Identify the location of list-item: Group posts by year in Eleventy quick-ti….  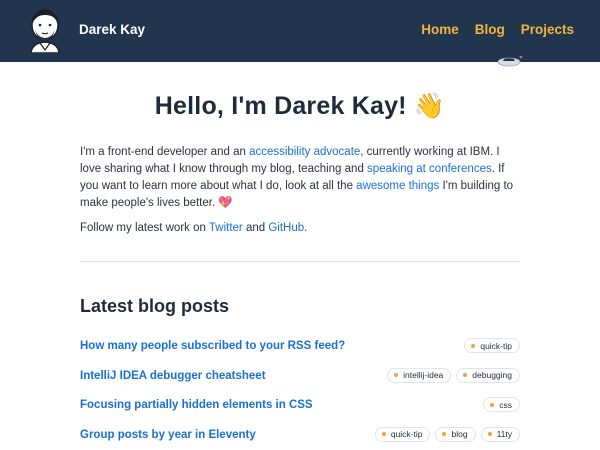
(300, 438).